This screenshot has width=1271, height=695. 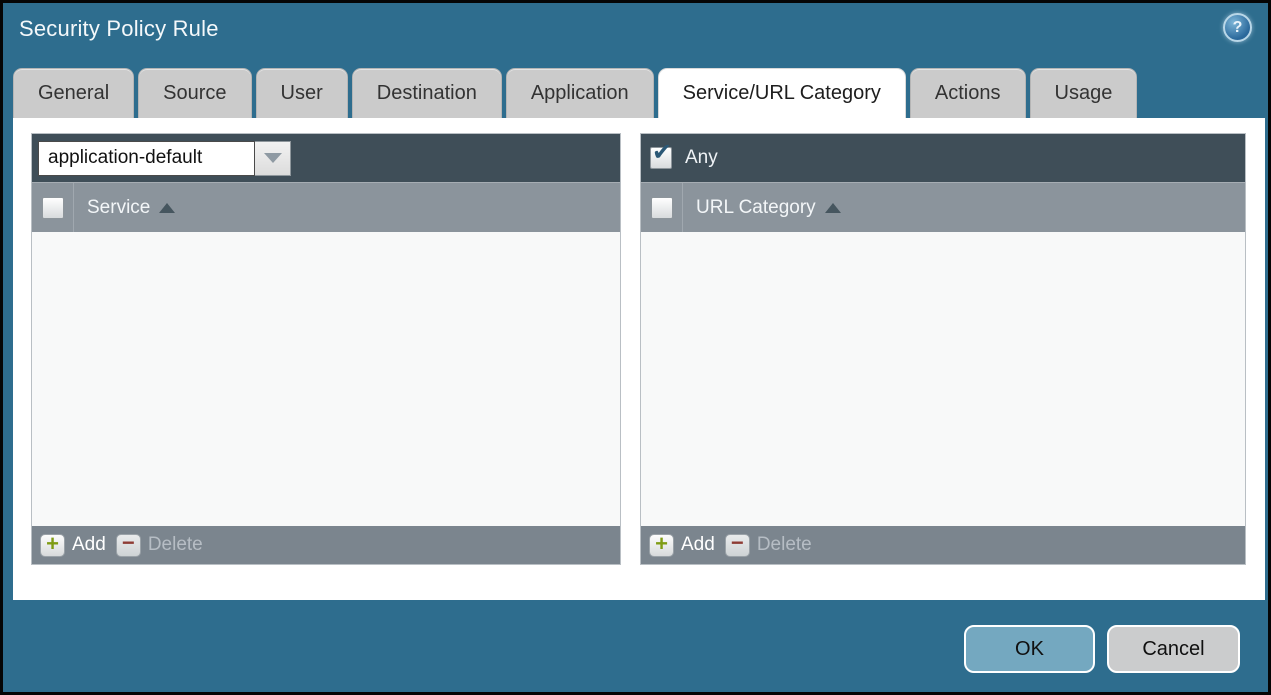 I want to click on tab-general: General, so click(x=74, y=93).